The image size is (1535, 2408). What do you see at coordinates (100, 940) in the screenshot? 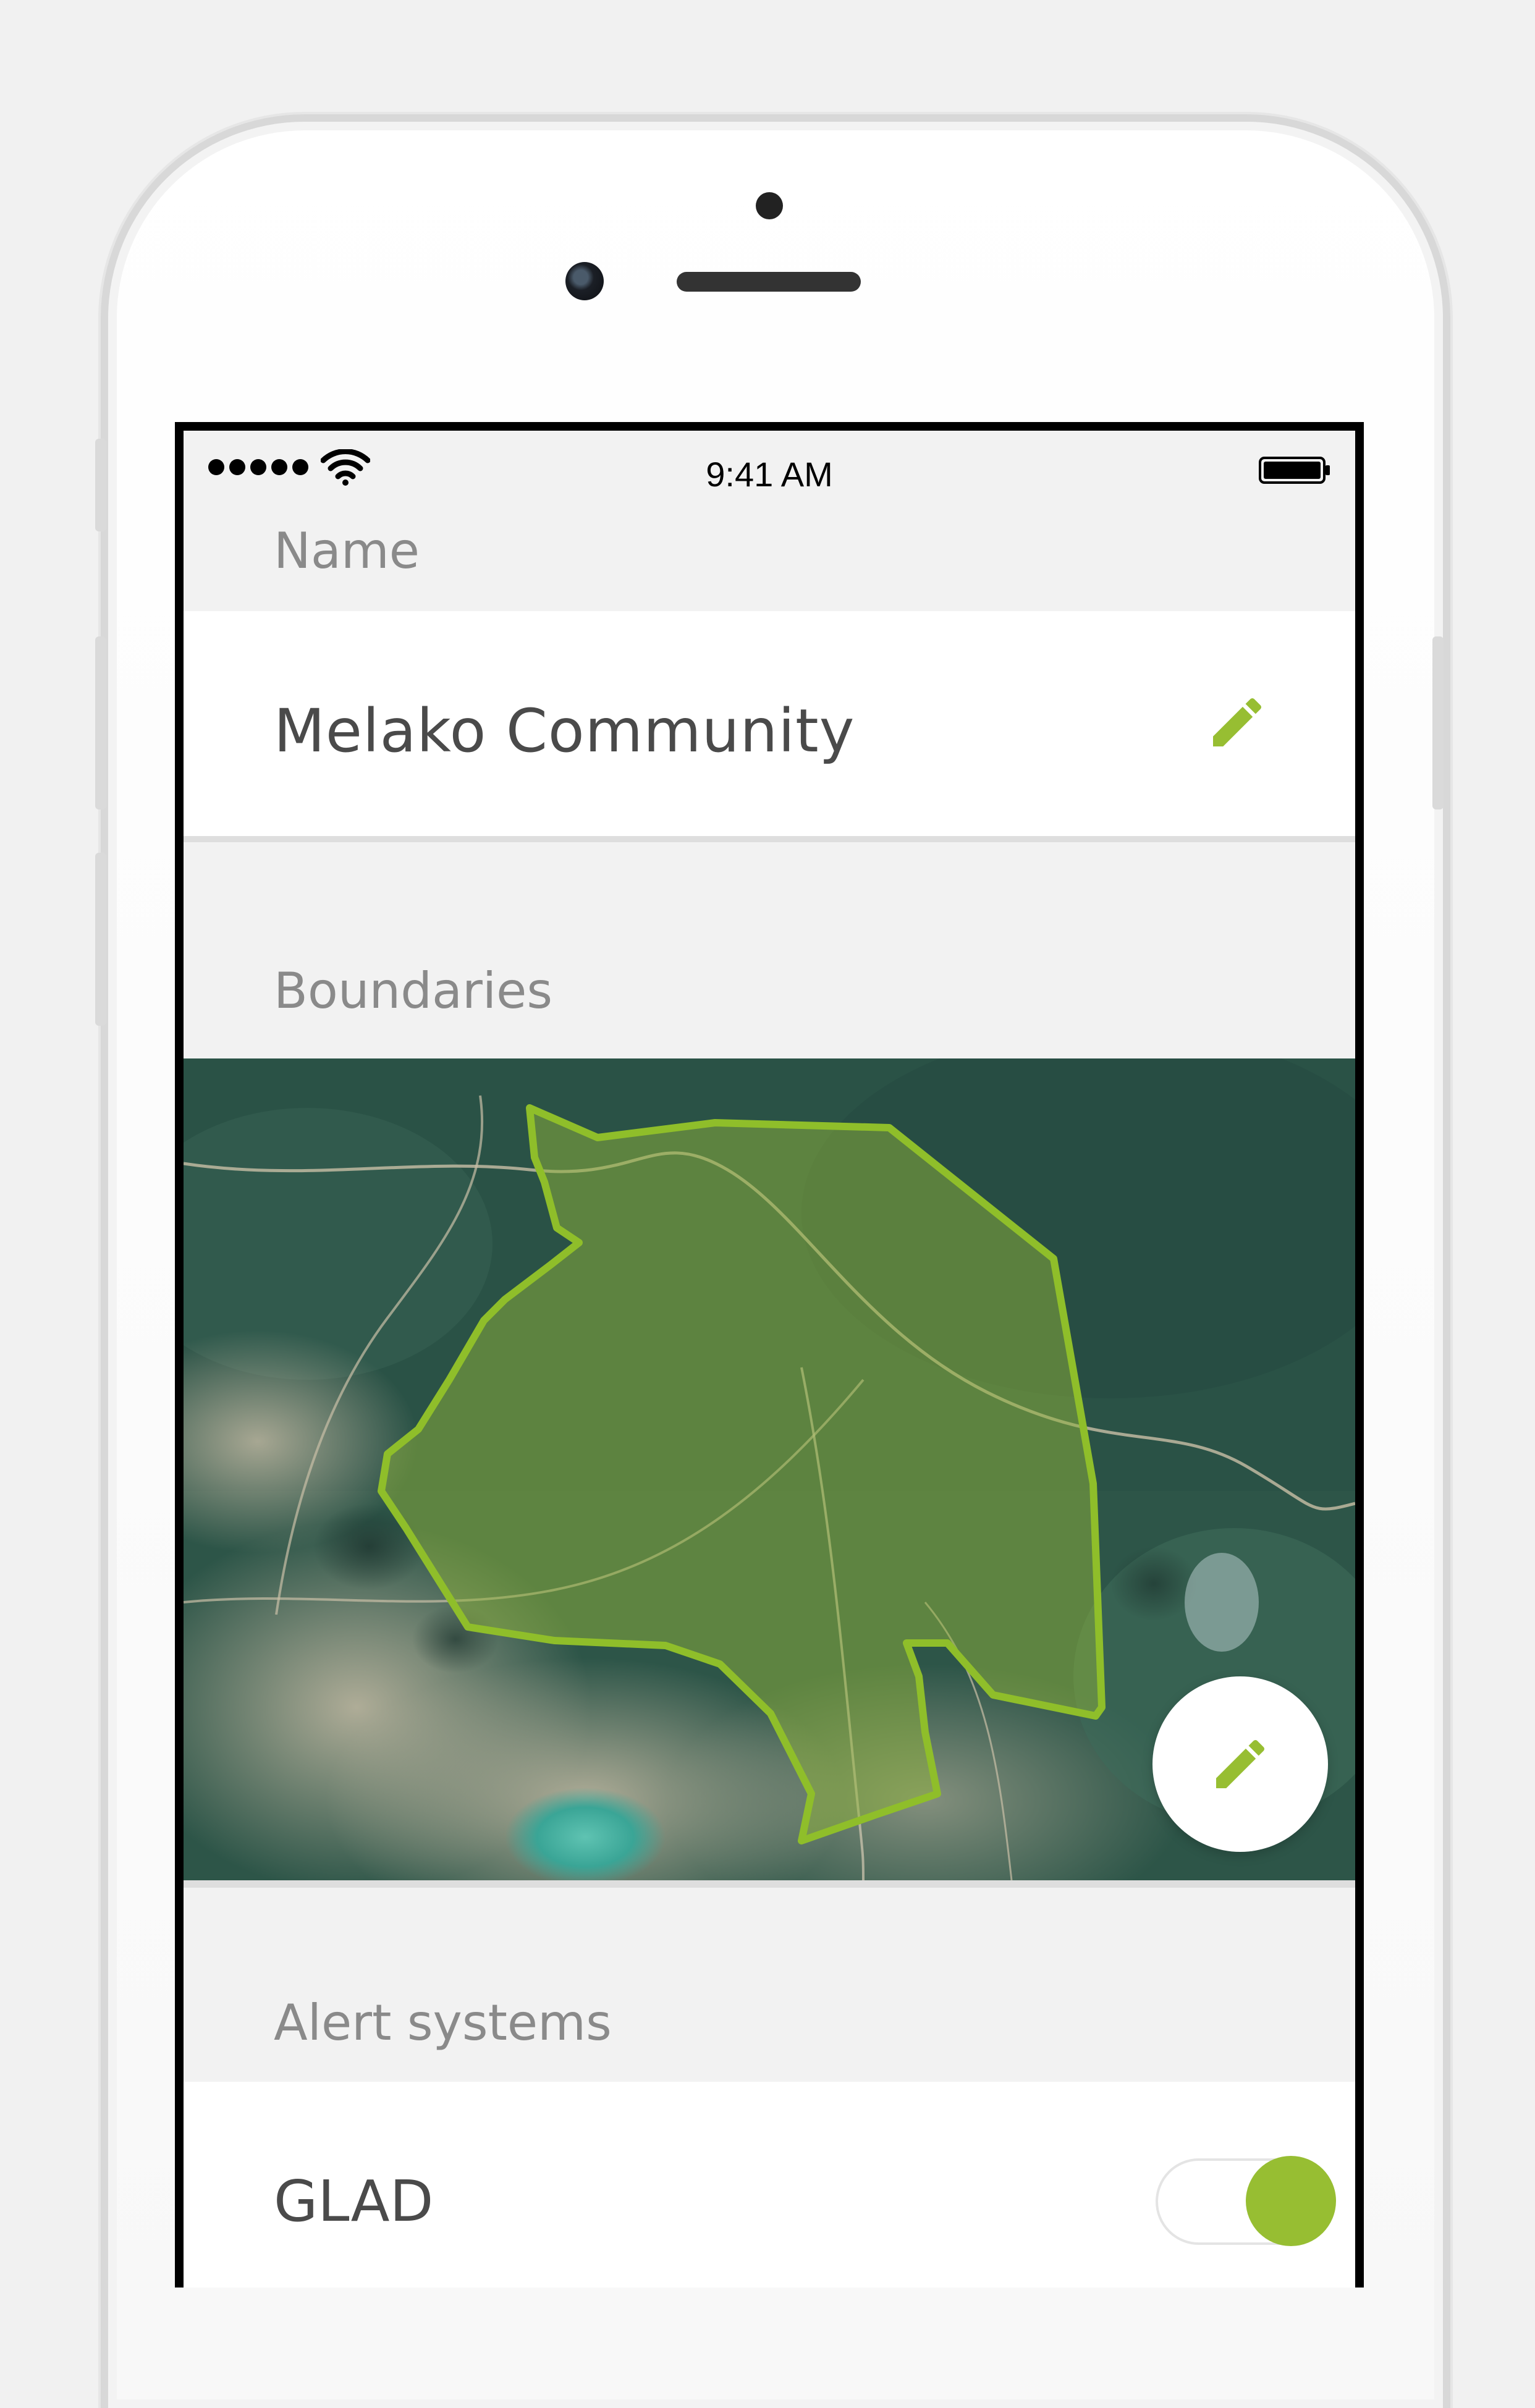
I see `phone-volume-down-button` at bounding box center [100, 940].